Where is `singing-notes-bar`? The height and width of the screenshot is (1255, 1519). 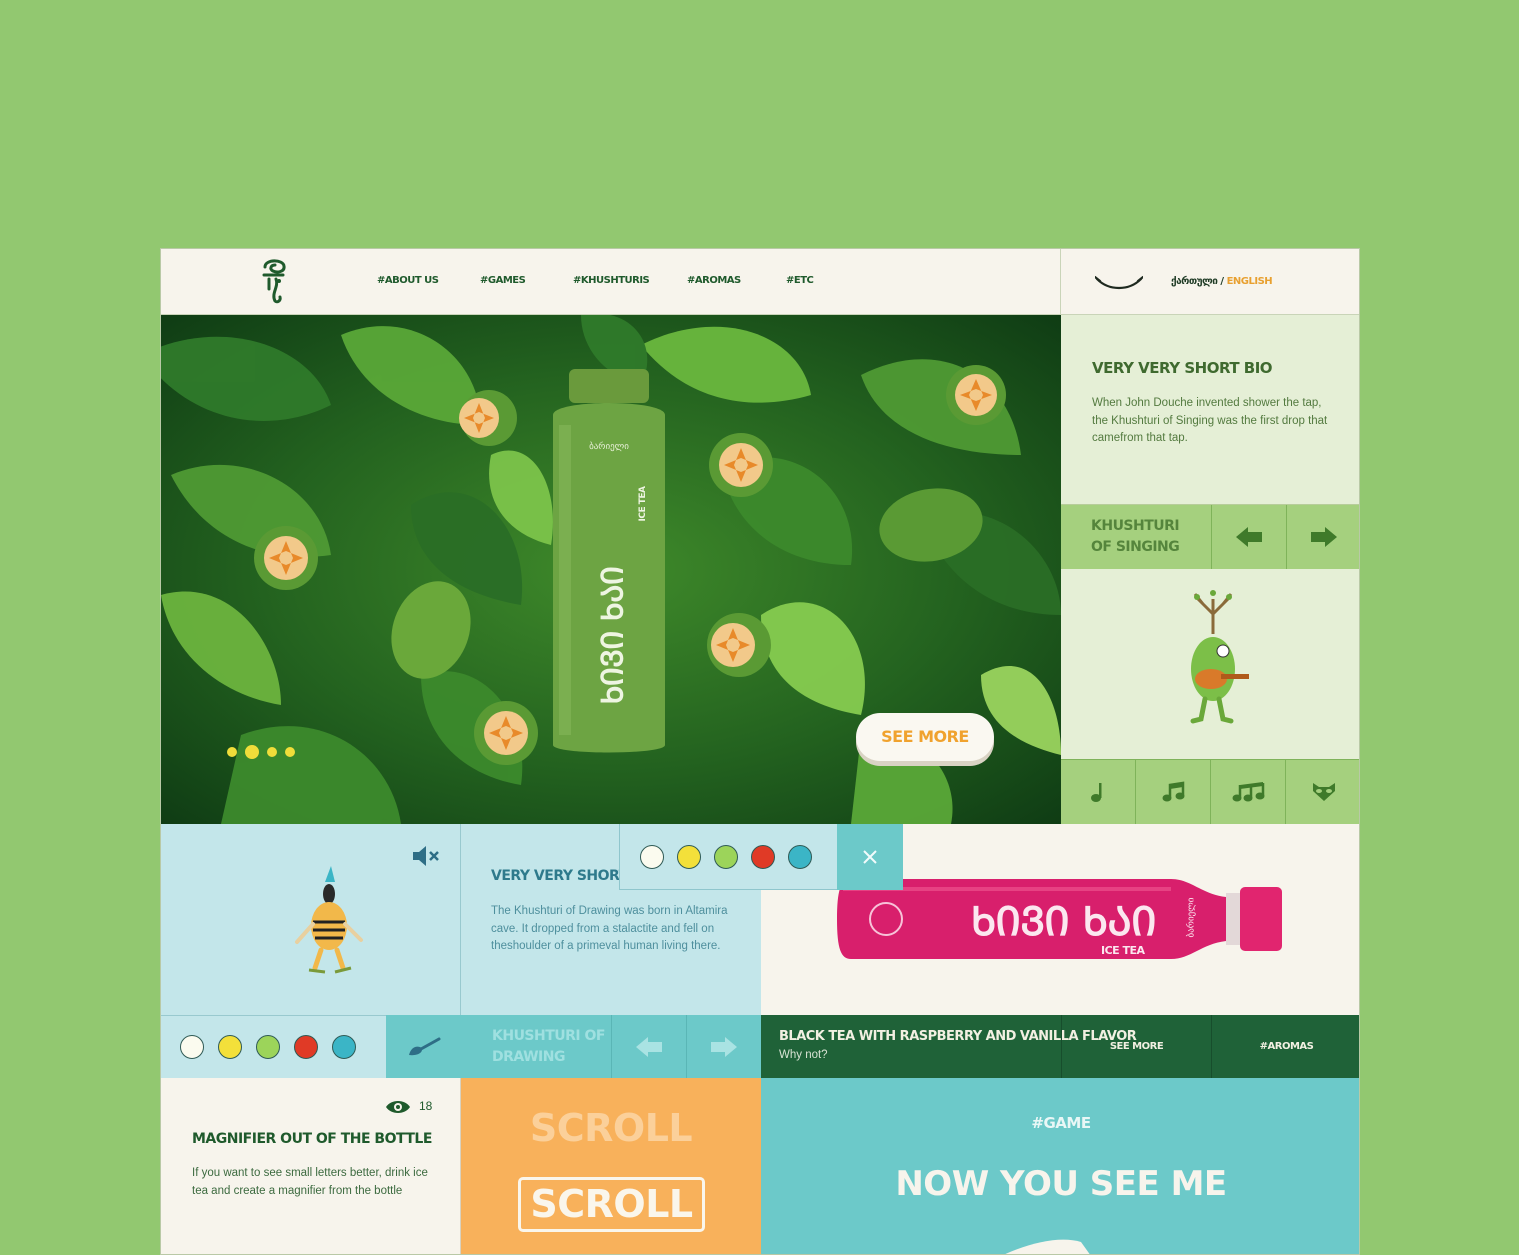
singing-notes-bar is located at coordinates (1210, 791).